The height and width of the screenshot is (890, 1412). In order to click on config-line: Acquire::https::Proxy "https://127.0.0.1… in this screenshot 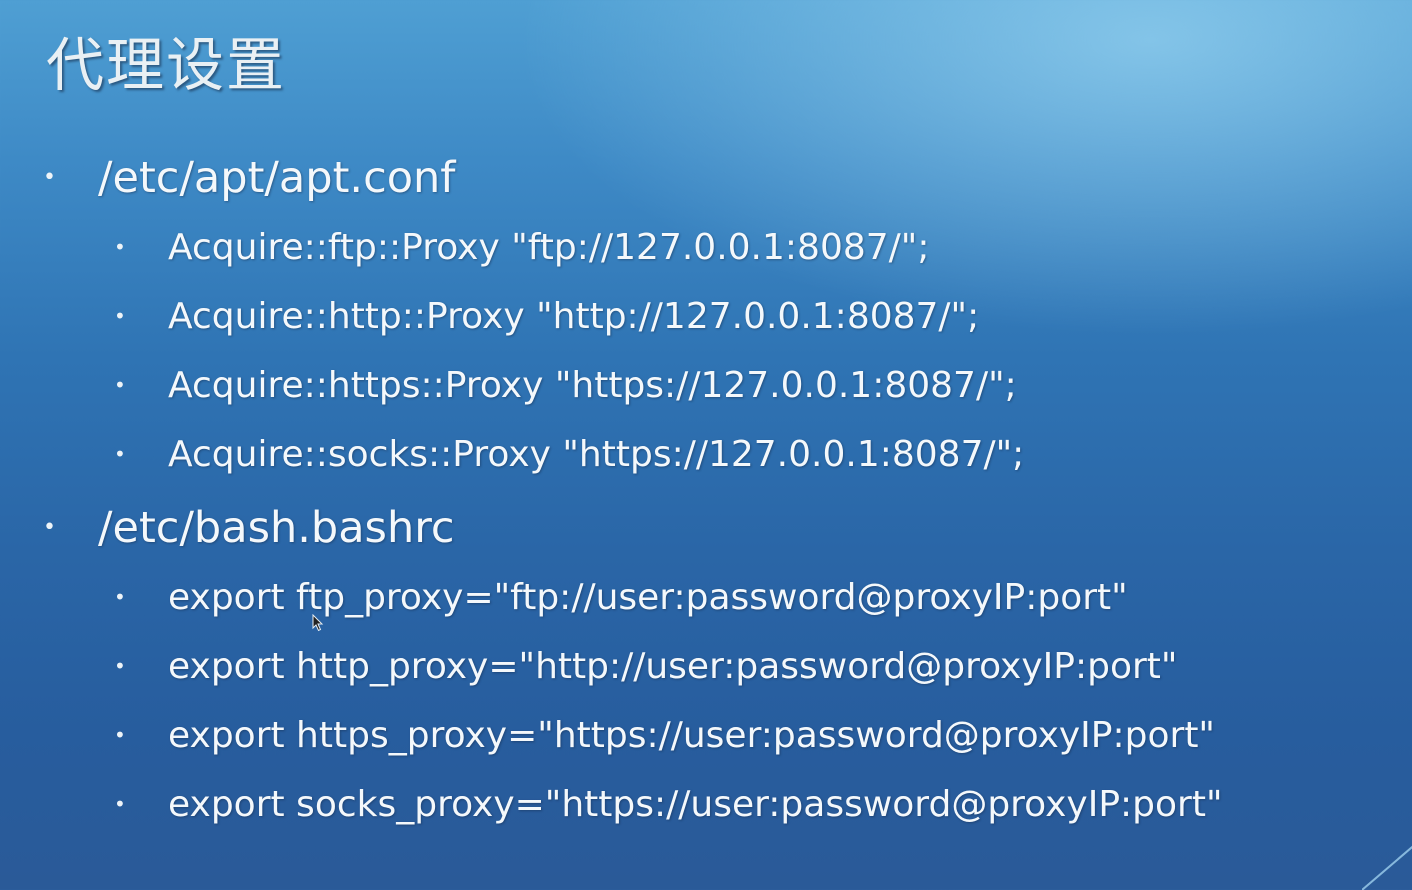, I will do `click(592, 385)`.